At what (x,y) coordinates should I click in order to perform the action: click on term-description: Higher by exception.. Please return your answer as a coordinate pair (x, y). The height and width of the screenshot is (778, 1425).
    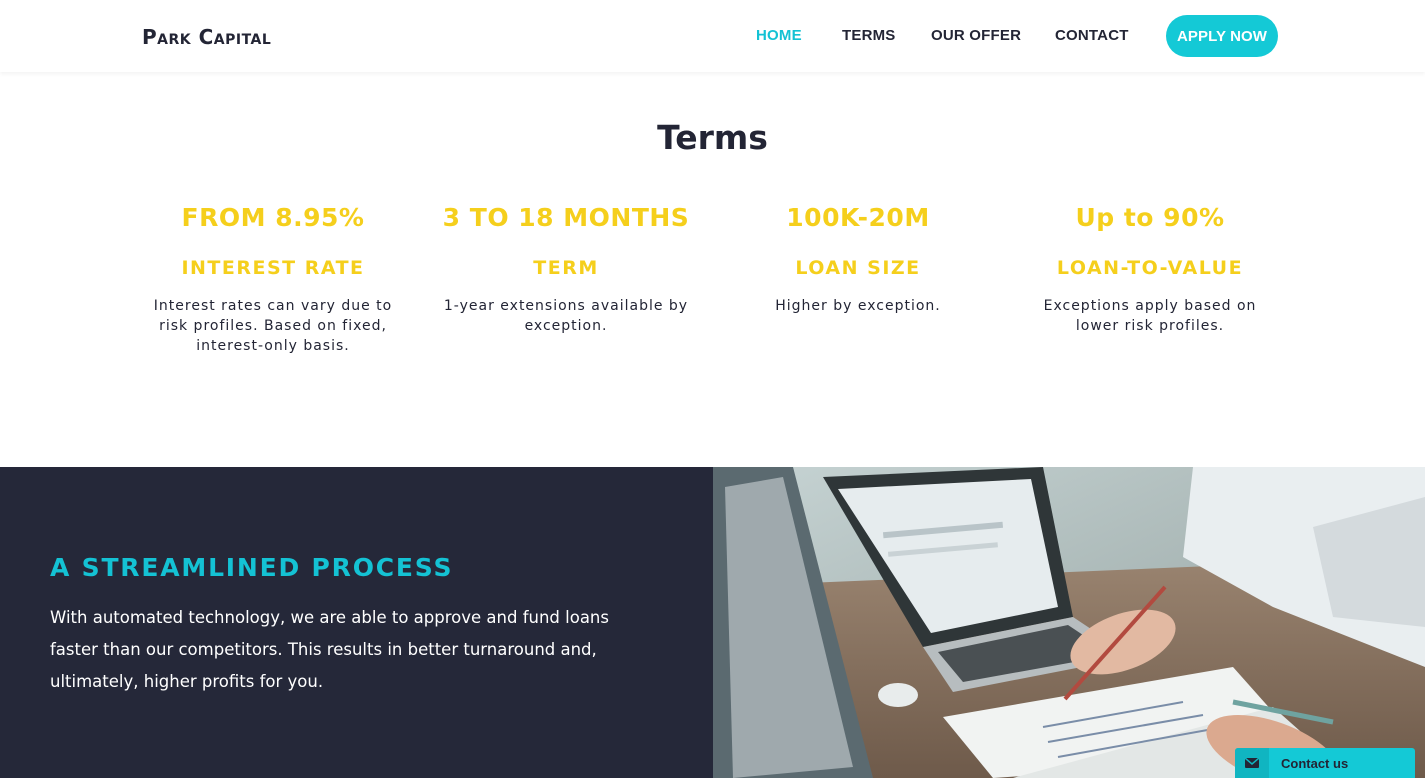
    Looking at the image, I should click on (858, 306).